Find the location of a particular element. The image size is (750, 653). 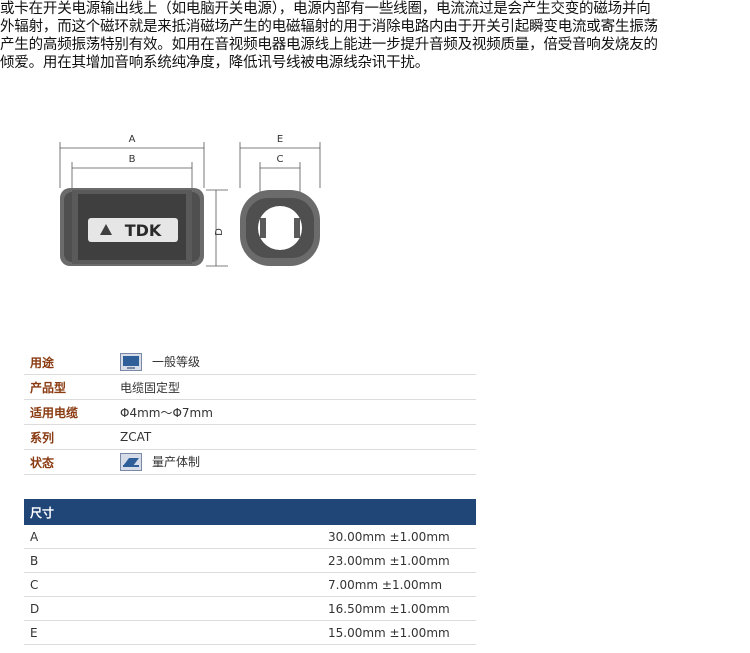

monitor-icon is located at coordinates (131, 362).